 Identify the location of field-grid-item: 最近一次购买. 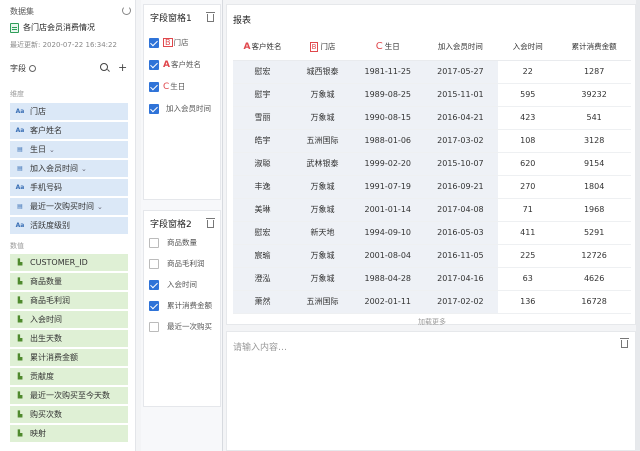
(180, 326).